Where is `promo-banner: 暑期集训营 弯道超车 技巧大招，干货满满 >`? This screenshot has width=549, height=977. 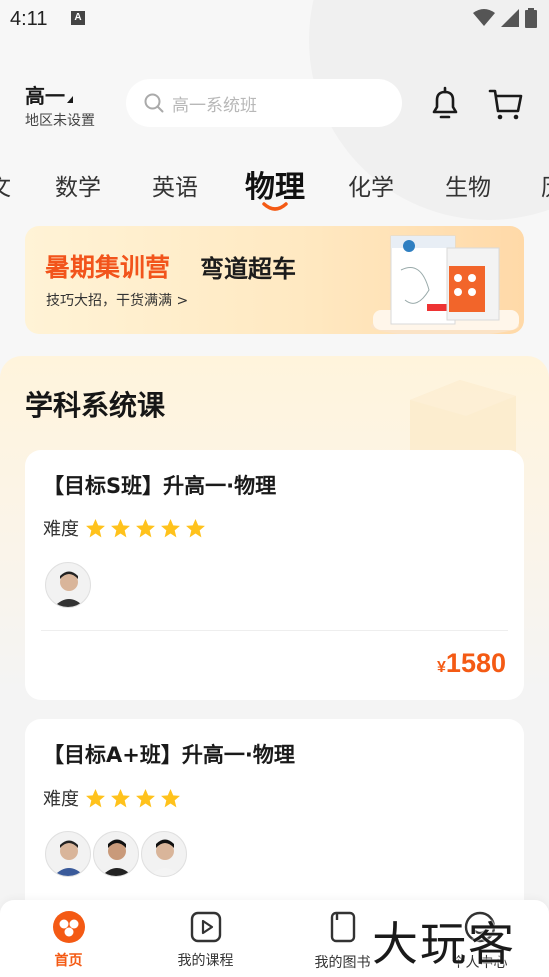
promo-banner: 暑期集训营 弯道超车 技巧大招，干货满满 > is located at coordinates (274, 280).